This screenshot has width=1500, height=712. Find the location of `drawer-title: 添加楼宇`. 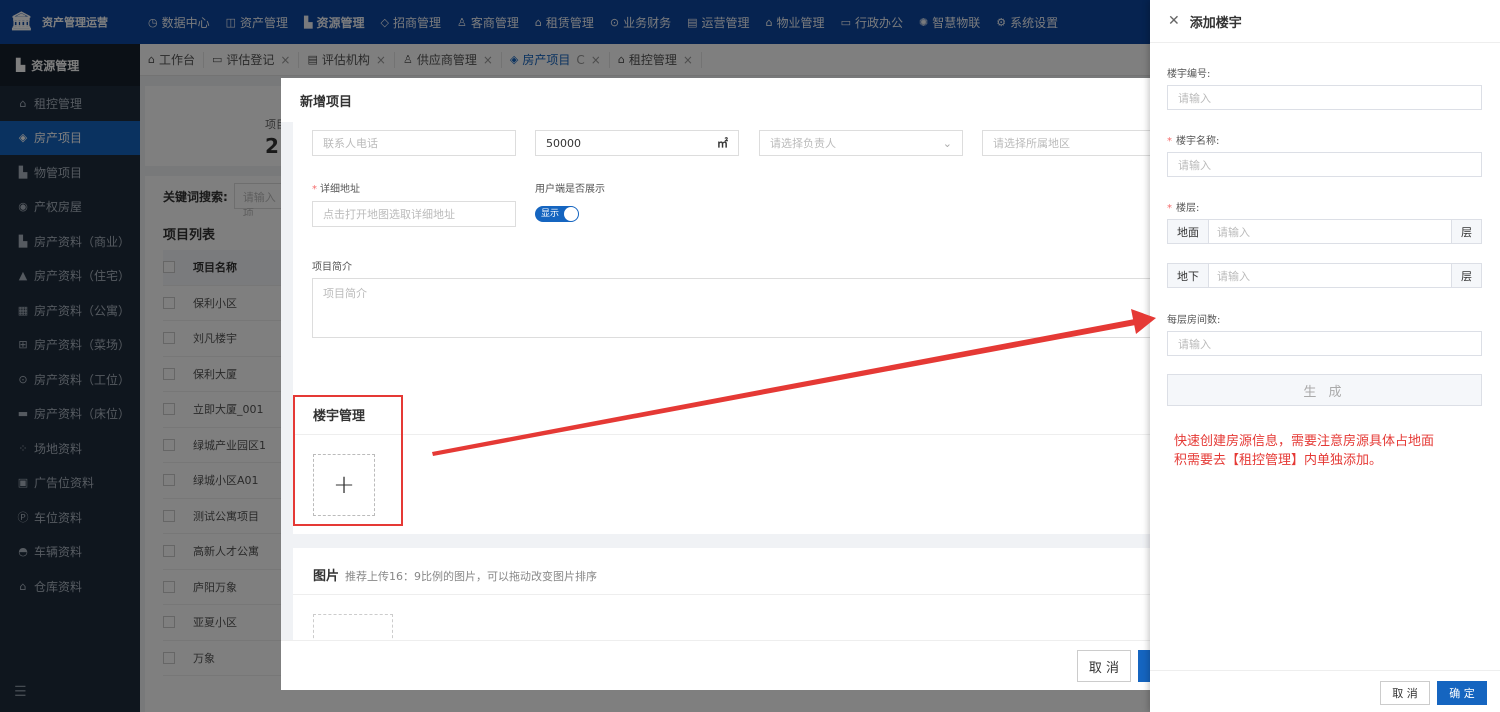

drawer-title: 添加楼宇 is located at coordinates (1215, 23).